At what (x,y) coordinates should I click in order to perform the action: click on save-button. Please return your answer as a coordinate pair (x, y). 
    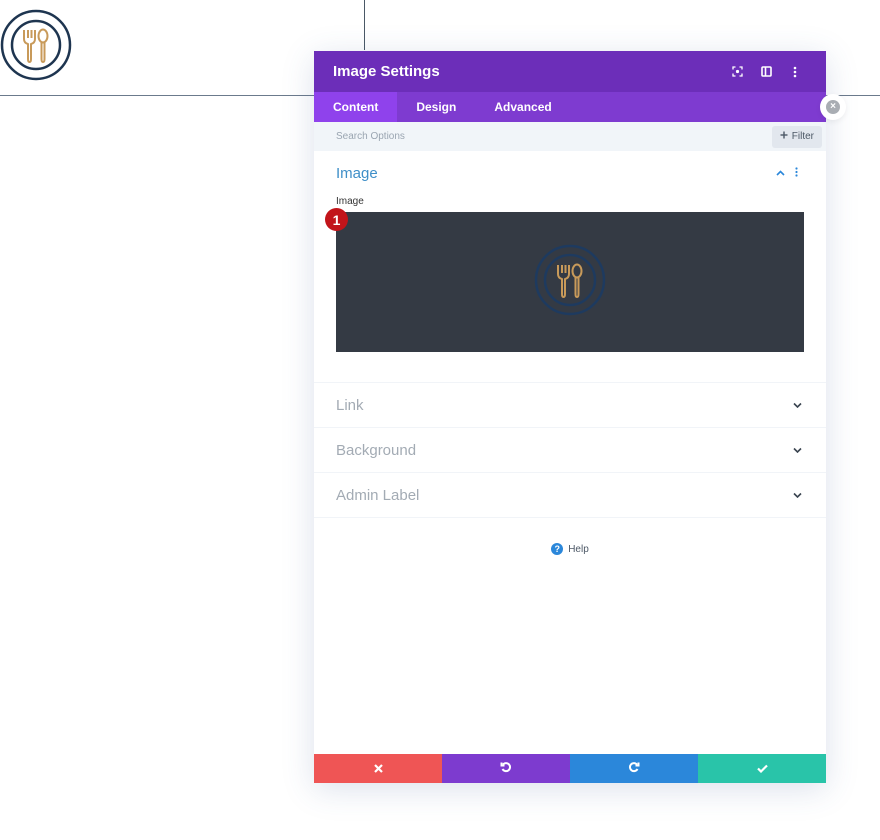
    Looking at the image, I should click on (762, 768).